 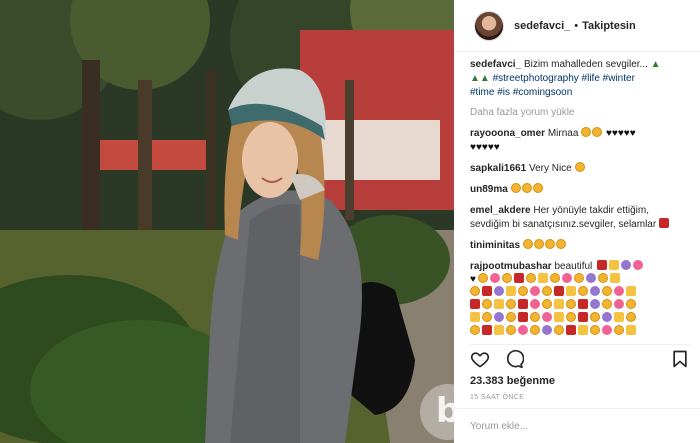 I want to click on hashtag: #life, so click(x=591, y=78).